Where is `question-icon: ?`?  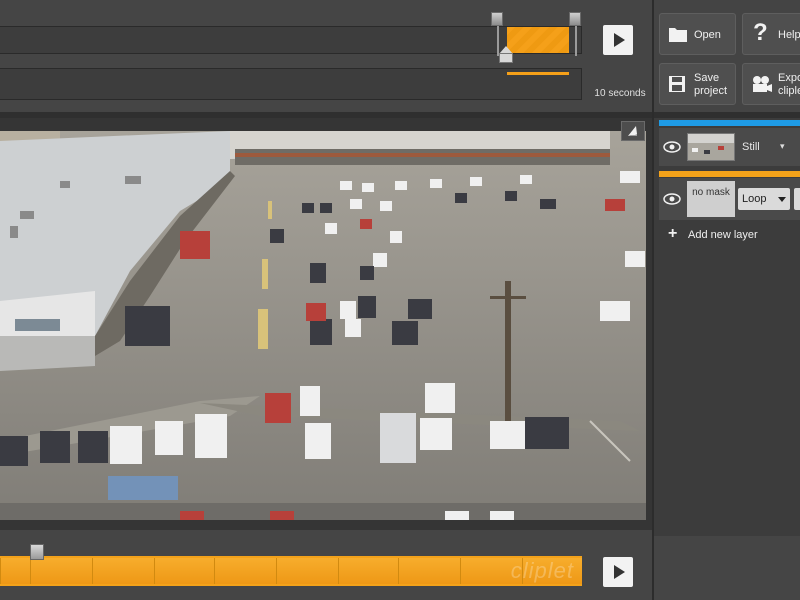 question-icon: ? is located at coordinates (760, 32).